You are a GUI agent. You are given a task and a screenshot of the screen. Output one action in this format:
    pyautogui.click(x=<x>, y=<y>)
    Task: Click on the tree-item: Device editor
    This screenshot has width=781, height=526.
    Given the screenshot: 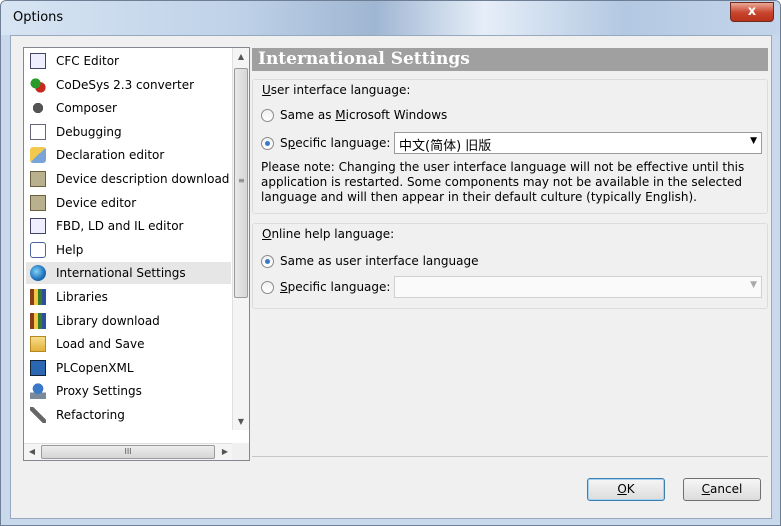 What is the action you would take?
    pyautogui.click(x=128, y=203)
    